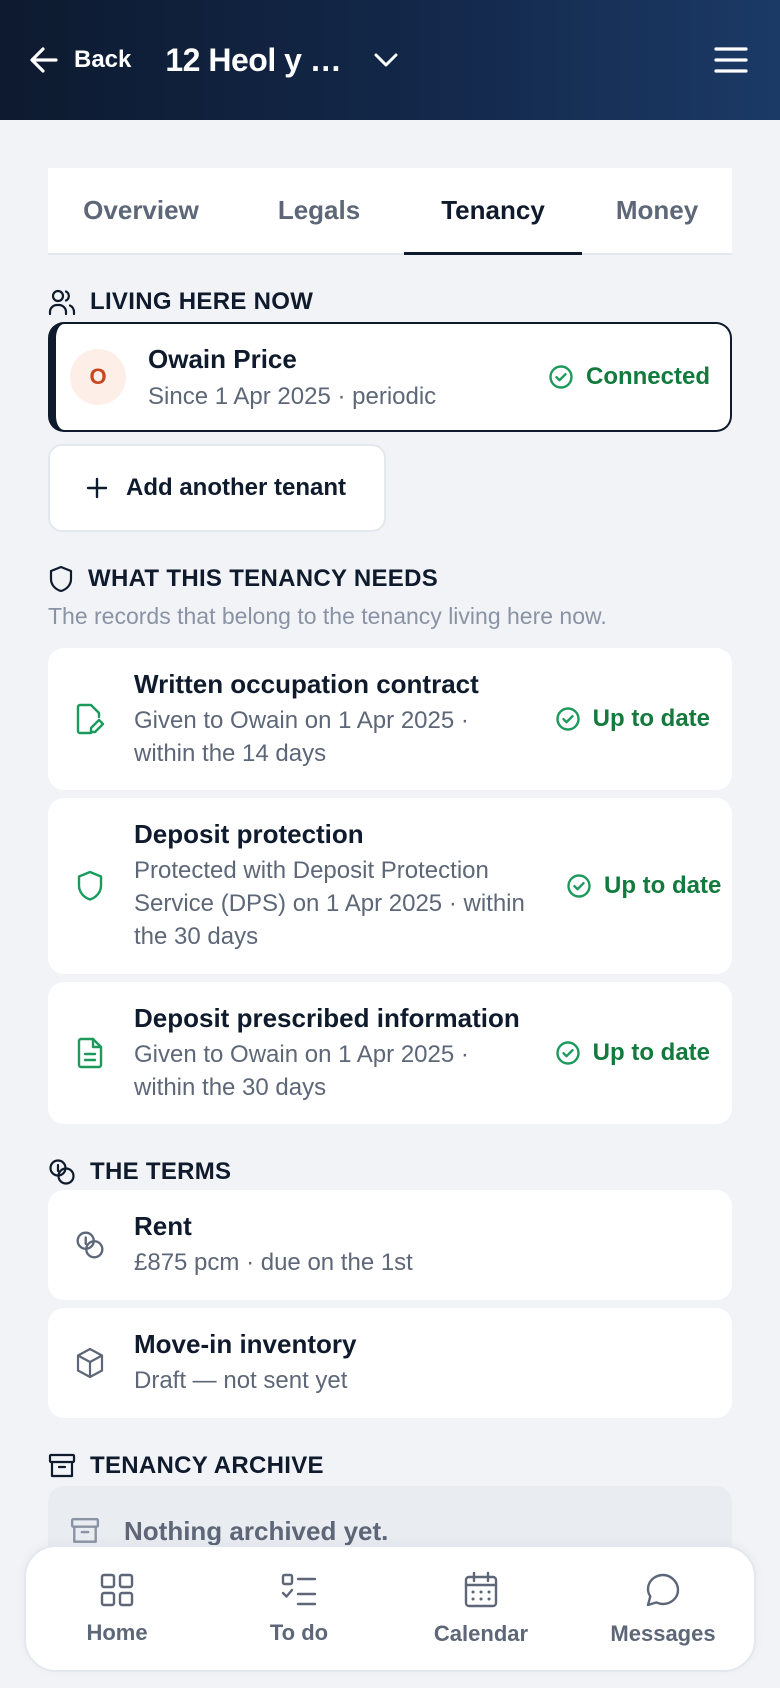 The width and height of the screenshot is (780, 1688). I want to click on grid-icon, so click(117, 1590).